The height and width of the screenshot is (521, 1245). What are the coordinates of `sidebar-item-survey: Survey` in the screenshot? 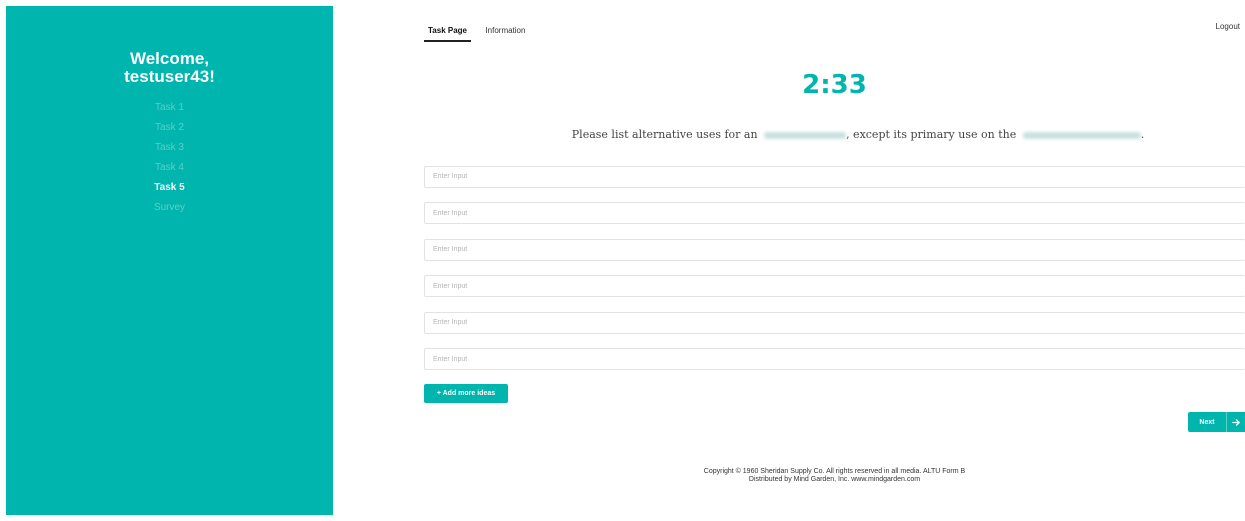 It's located at (169, 208).